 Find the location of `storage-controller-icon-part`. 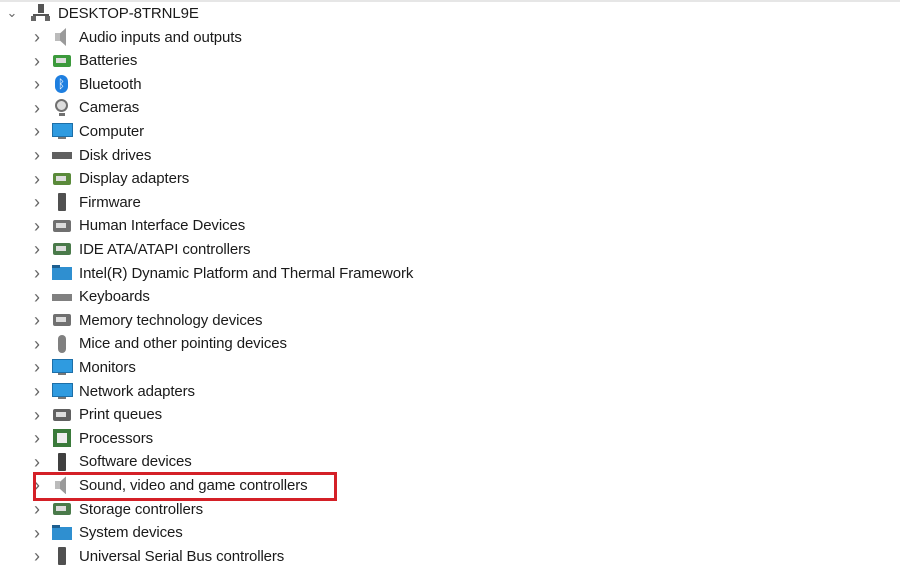

storage-controller-icon-part is located at coordinates (61, 508).